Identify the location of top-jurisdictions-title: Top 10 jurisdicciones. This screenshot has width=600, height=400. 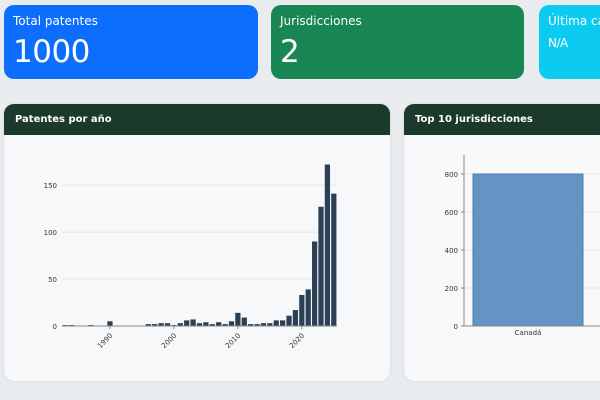
(502, 119).